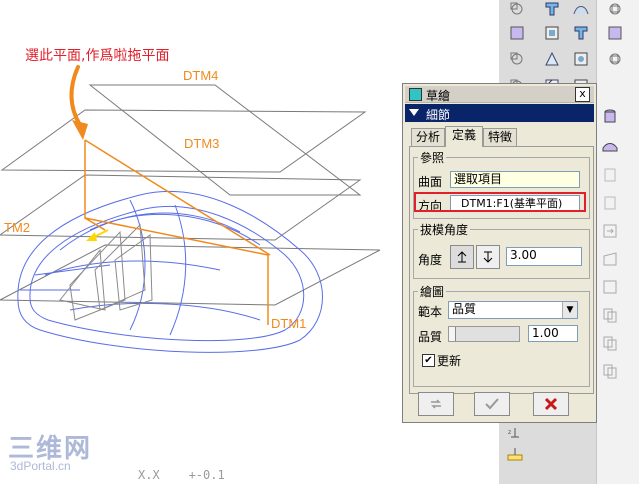 This screenshot has height=487, width=639. Describe the element at coordinates (610, 259) in the screenshot. I see `offset-icon` at that location.